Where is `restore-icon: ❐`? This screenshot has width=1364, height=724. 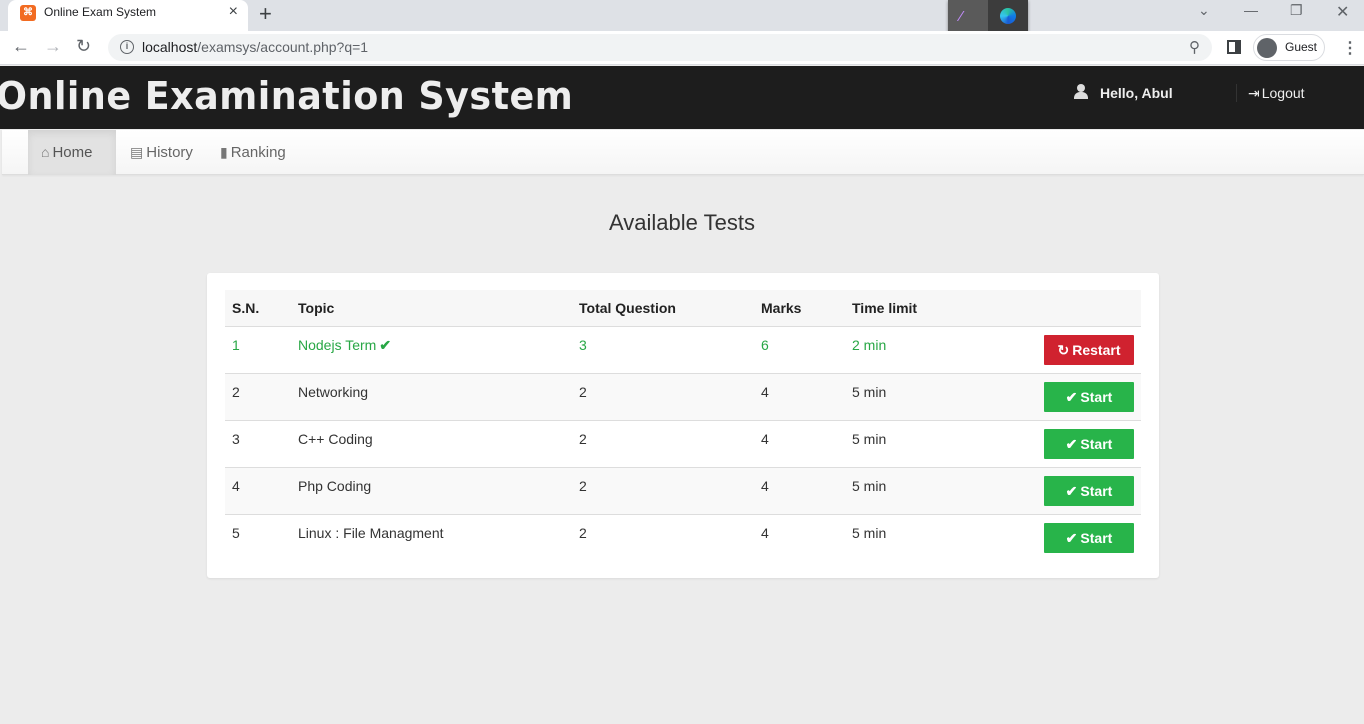
restore-icon: ❐ is located at coordinates (1296, 10).